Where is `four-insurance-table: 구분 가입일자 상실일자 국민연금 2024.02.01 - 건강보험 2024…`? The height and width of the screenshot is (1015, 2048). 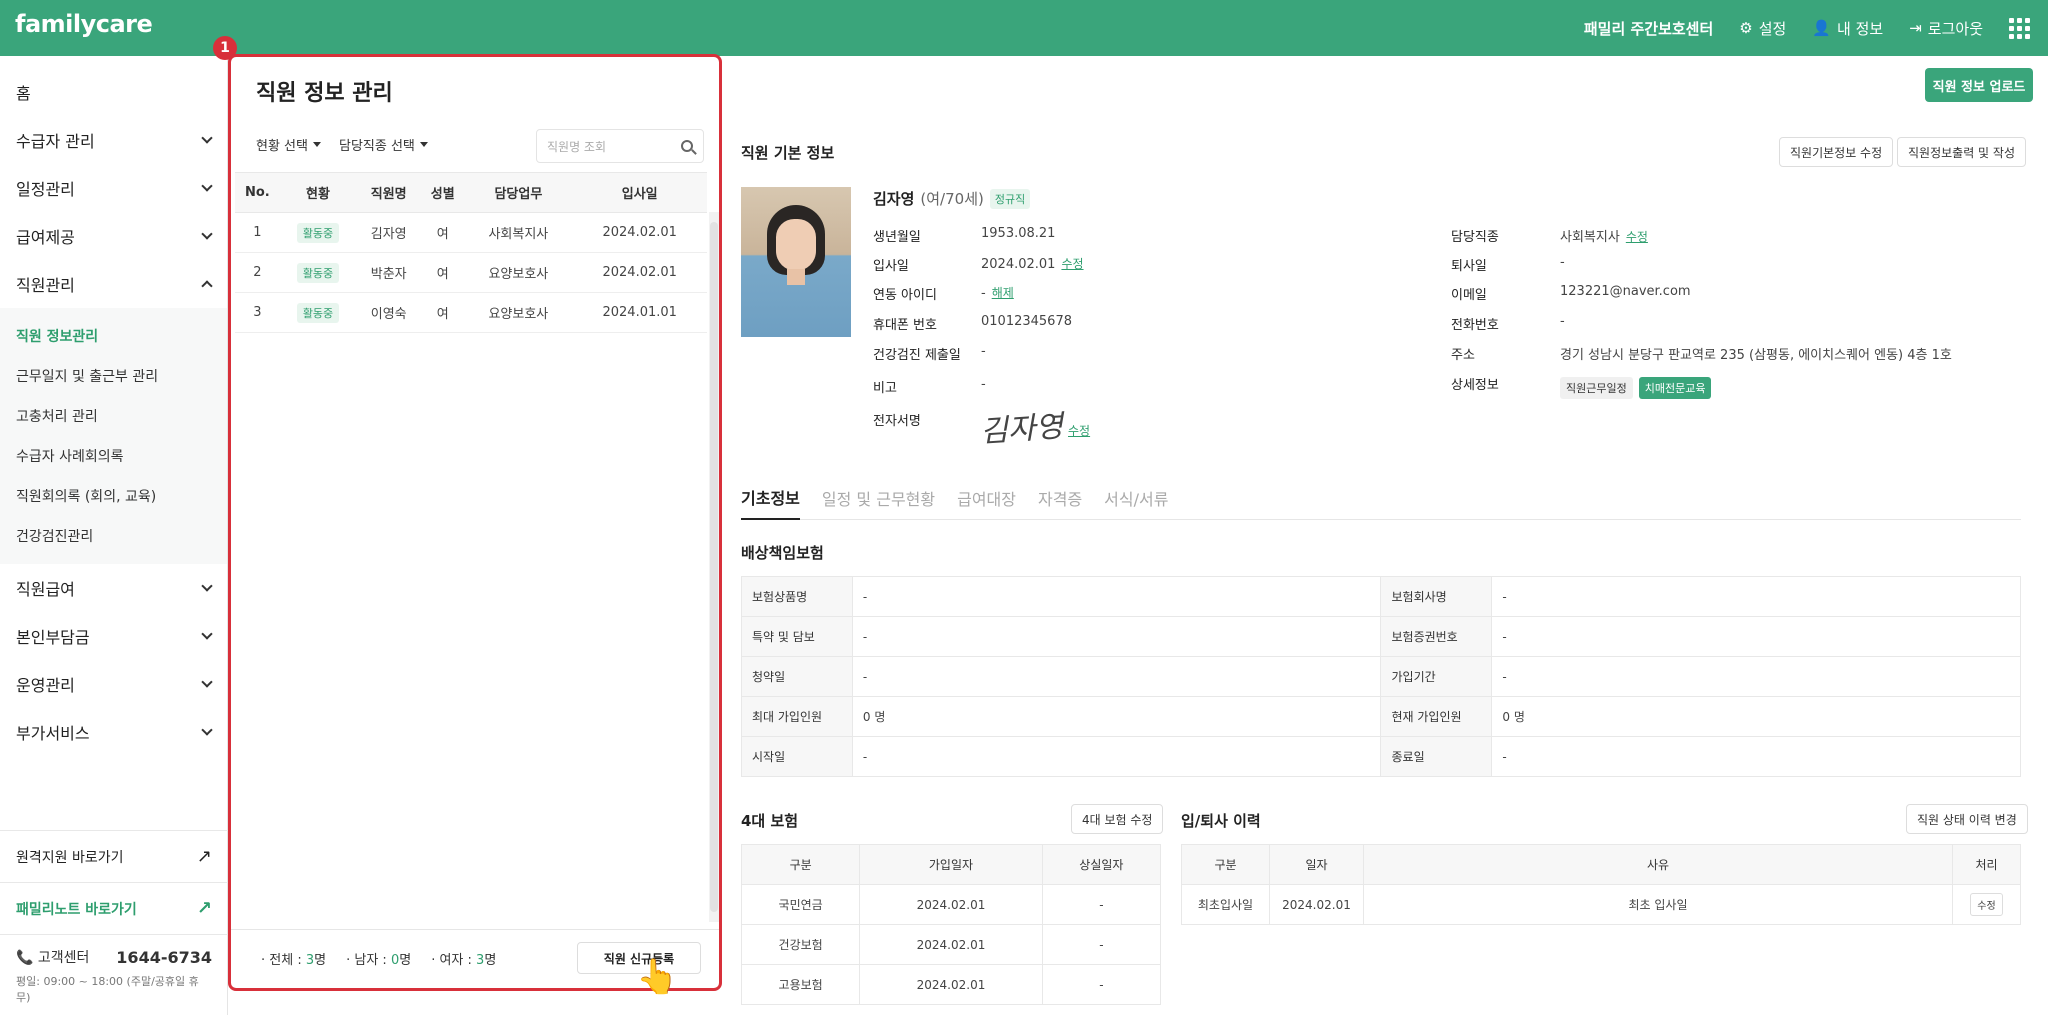
four-insurance-table: 구분 가입일자 상실일자 국민연금 2024.02.01 - 건강보험 2024… is located at coordinates (951, 924).